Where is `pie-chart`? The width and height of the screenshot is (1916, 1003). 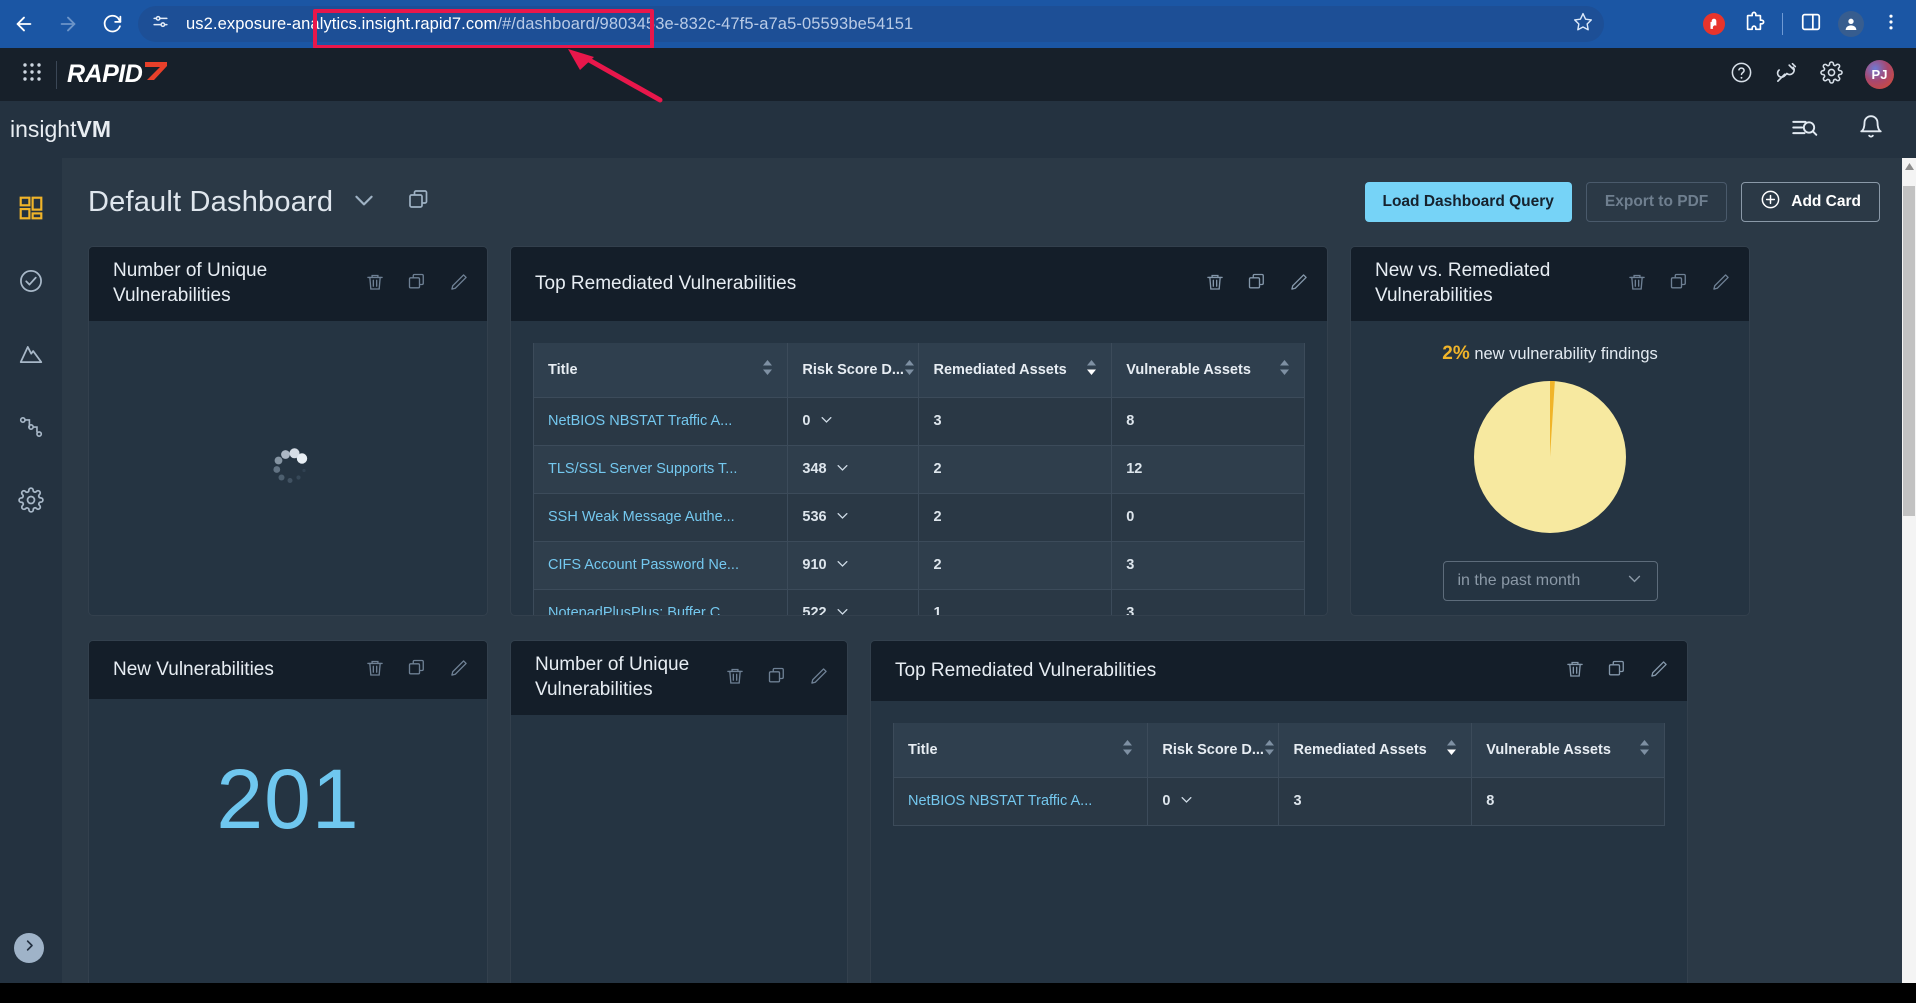
pie-chart is located at coordinates (1550, 456).